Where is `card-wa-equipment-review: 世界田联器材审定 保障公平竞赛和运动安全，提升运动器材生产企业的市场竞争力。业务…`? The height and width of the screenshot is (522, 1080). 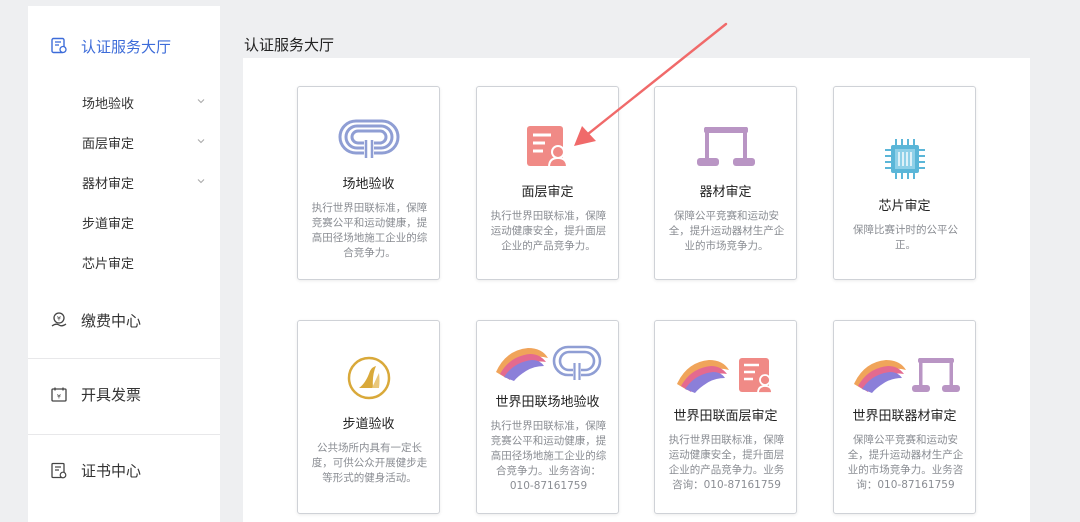
card-wa-equipment-review: 世界田联器材审定 保障公平竞赛和运动安全，提升运动器材生产企业的市场竞争力。业务… is located at coordinates (904, 417).